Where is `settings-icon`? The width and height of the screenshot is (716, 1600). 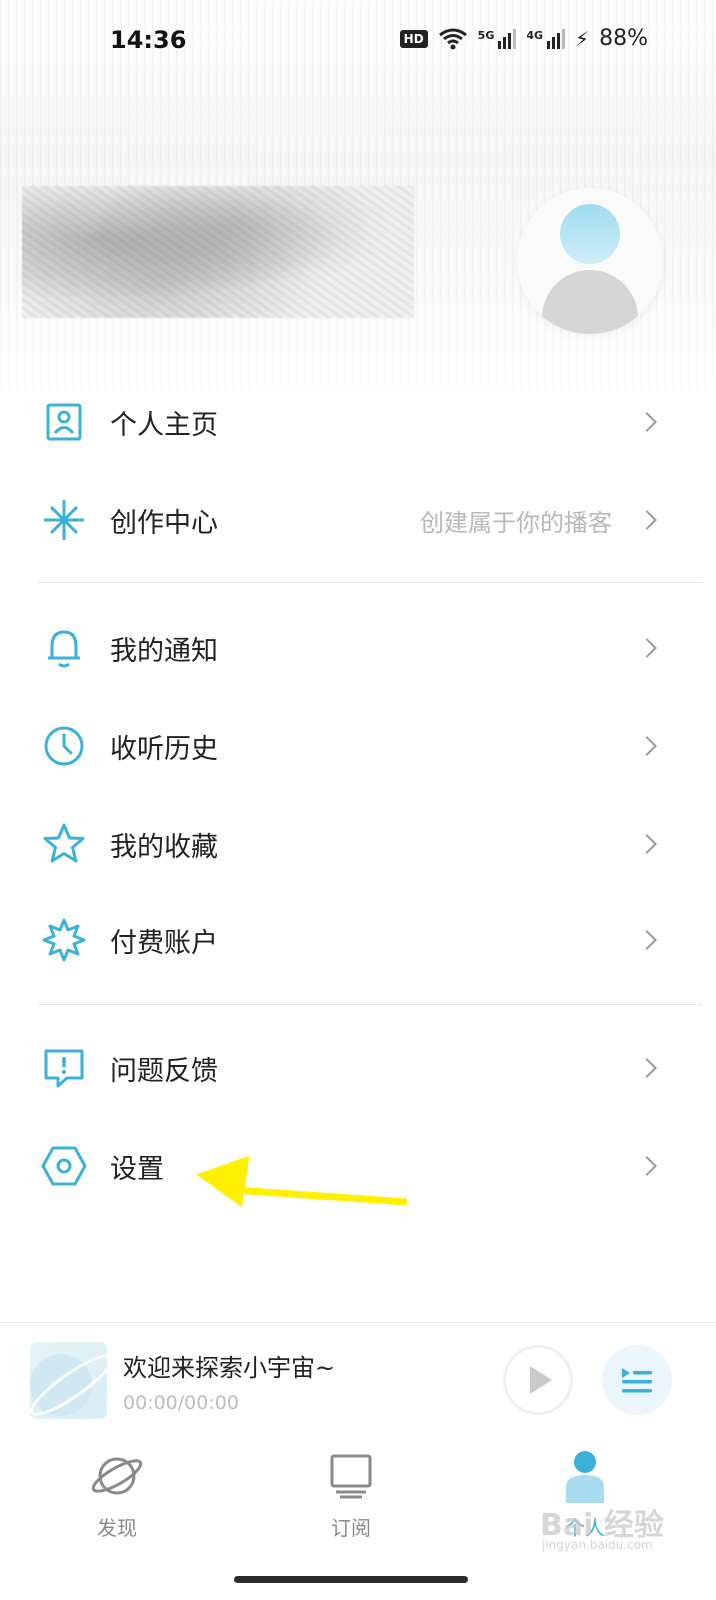
settings-icon is located at coordinates (64, 1166).